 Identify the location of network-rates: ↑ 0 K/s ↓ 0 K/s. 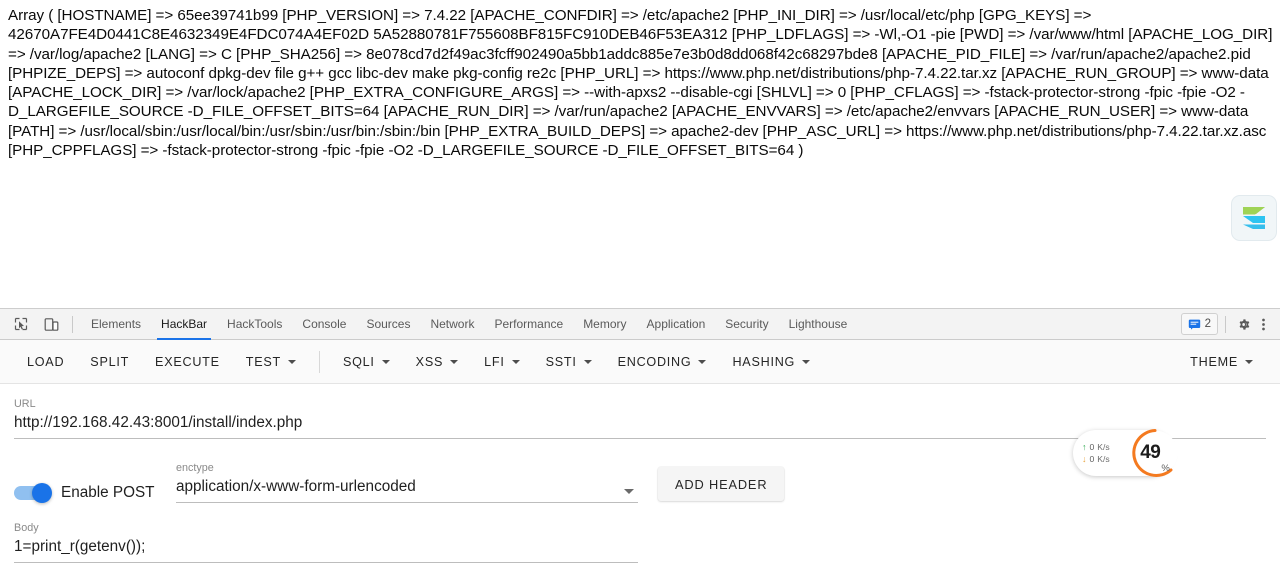
(1091, 453).